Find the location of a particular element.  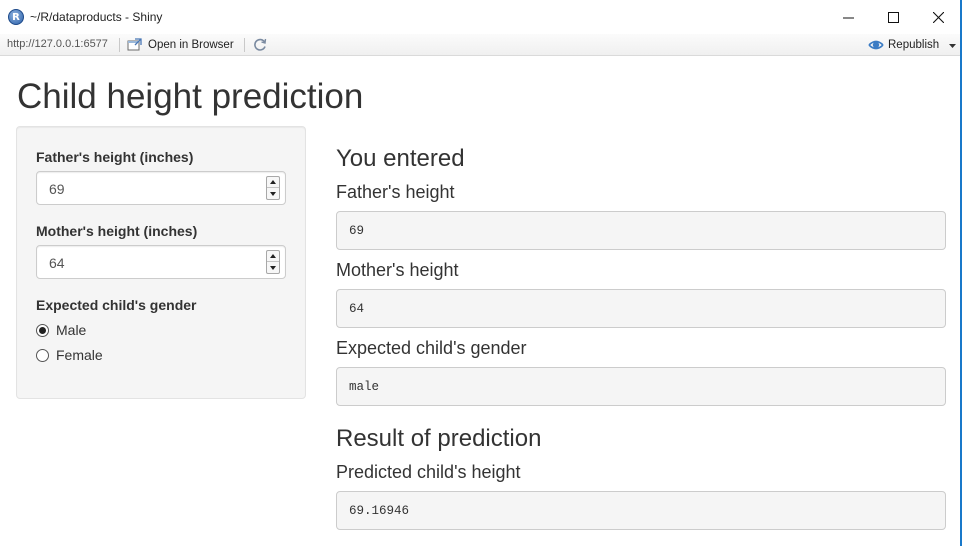

mother-height-heading: Mother's height is located at coordinates (397, 270).